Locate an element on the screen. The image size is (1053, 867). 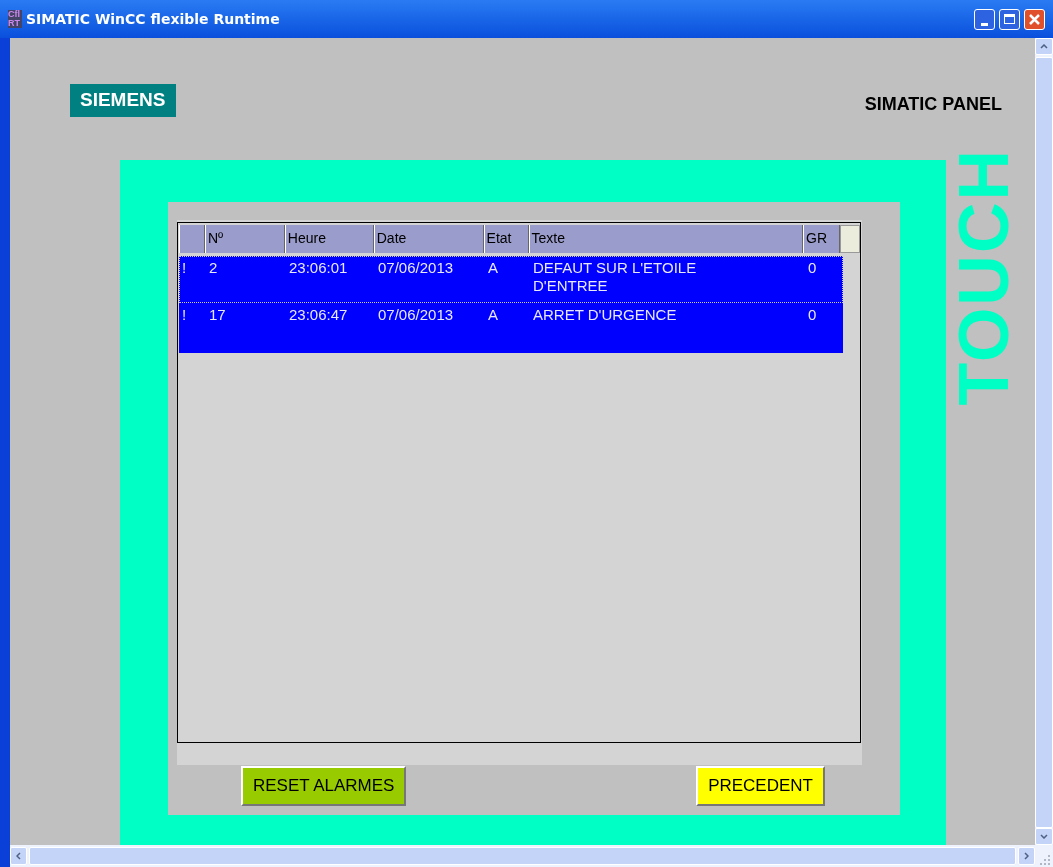
minimize-button is located at coordinates (984, 19).